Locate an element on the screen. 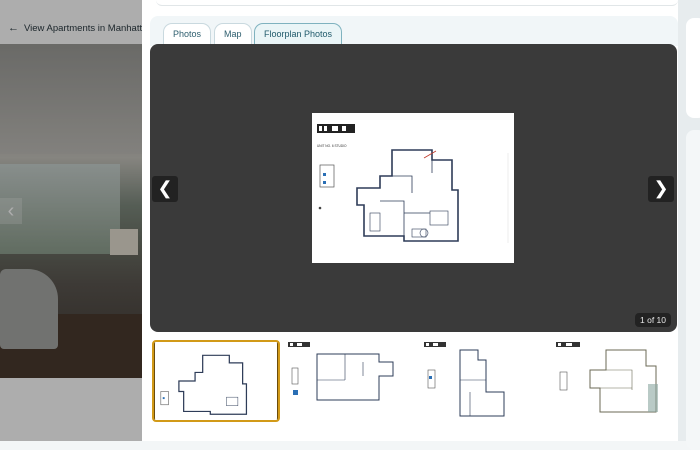  modal-top-strip is located at coordinates (417, 3).